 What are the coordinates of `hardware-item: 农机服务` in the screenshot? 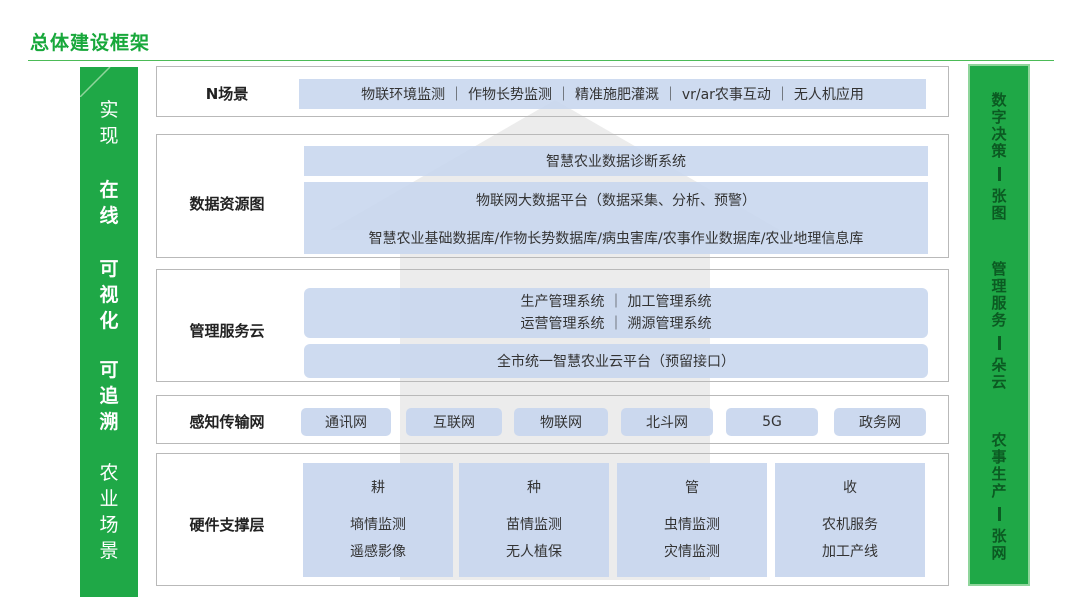 It's located at (850, 525).